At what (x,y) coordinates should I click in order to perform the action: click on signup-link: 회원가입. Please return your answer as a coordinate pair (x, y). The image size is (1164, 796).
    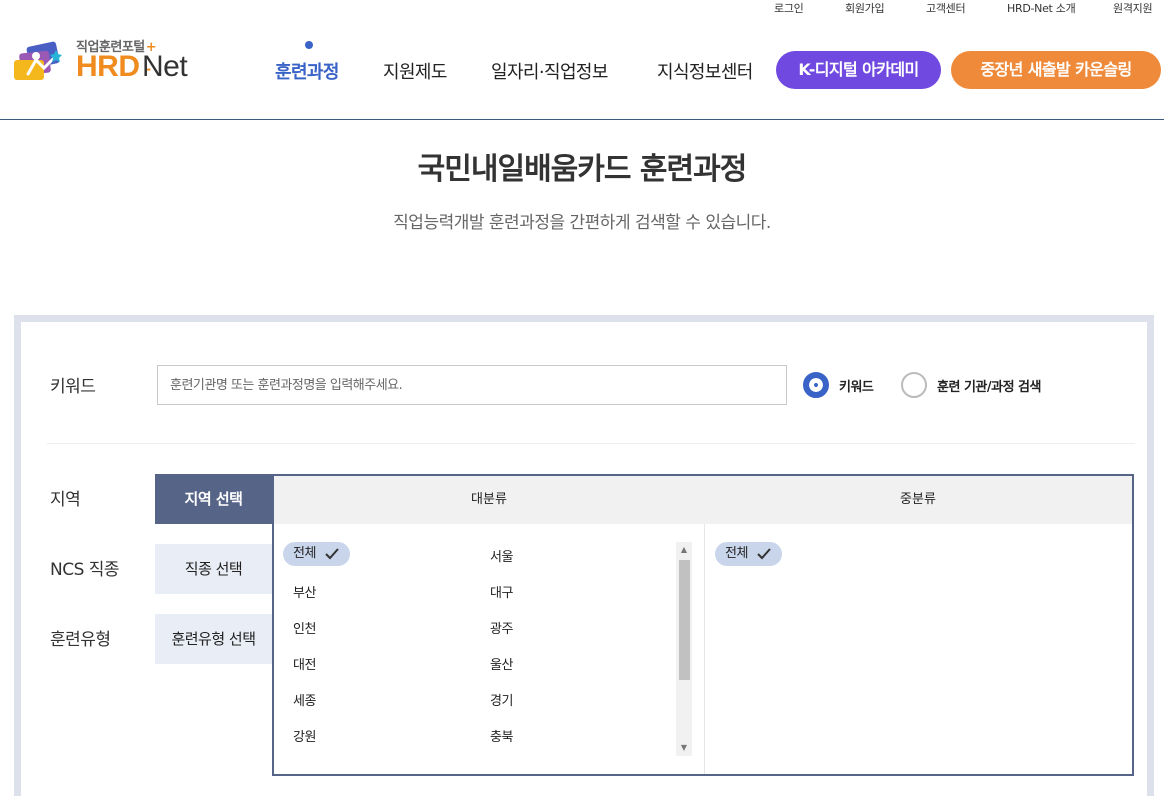
    Looking at the image, I should click on (865, 8).